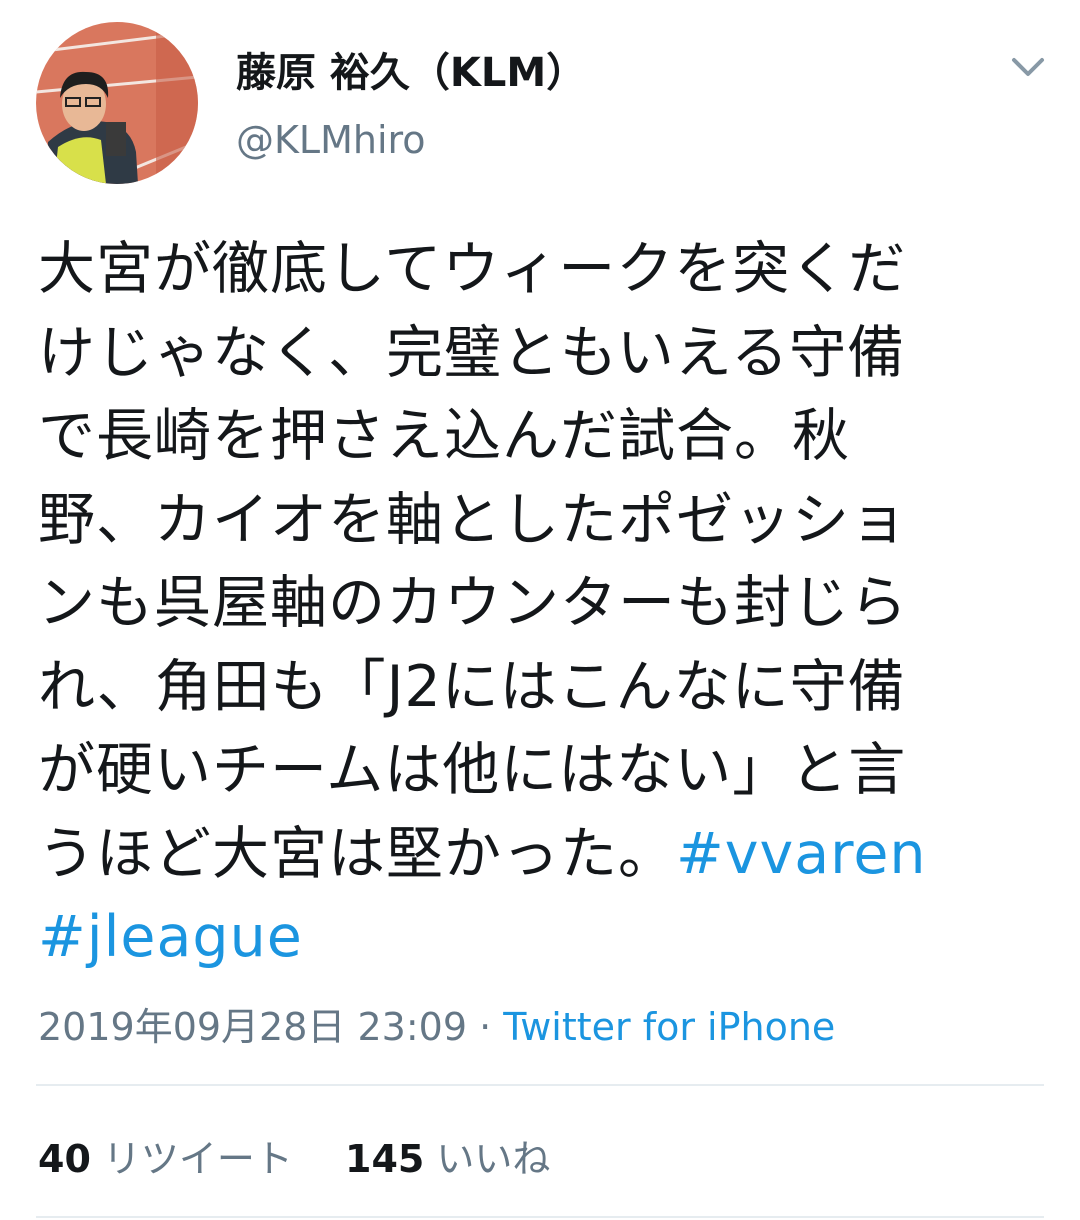 Image resolution: width=1080 pixels, height=1220 pixels. Describe the element at coordinates (444, 436) in the screenshot. I see `tweet-text-line: で長崎を押さえ込んだ試合。秋` at that location.